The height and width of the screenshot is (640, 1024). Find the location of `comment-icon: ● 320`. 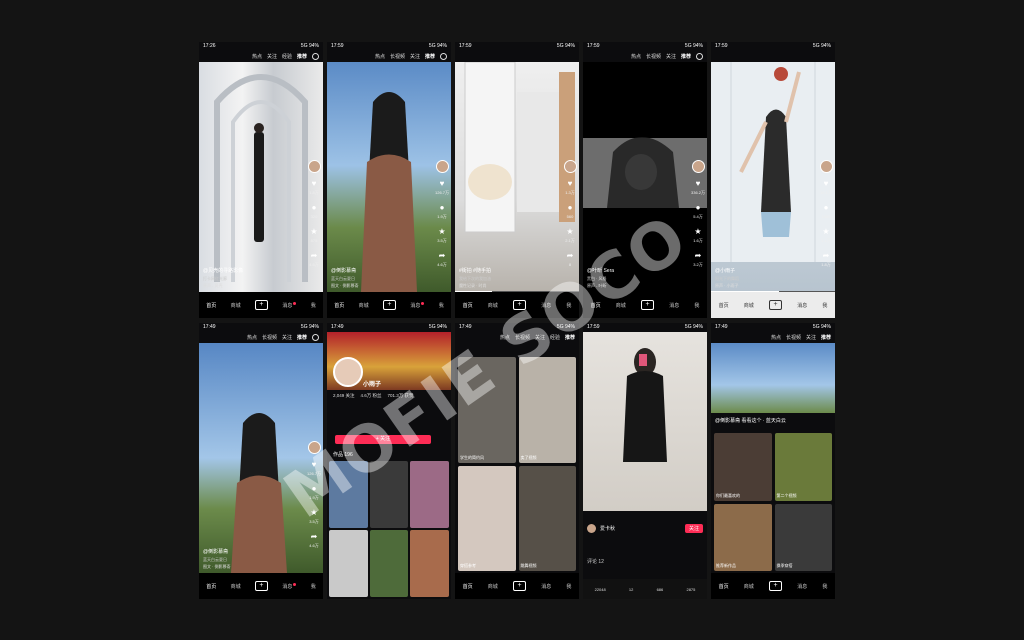

comment-icon: ● 320 is located at coordinates (314, 212).